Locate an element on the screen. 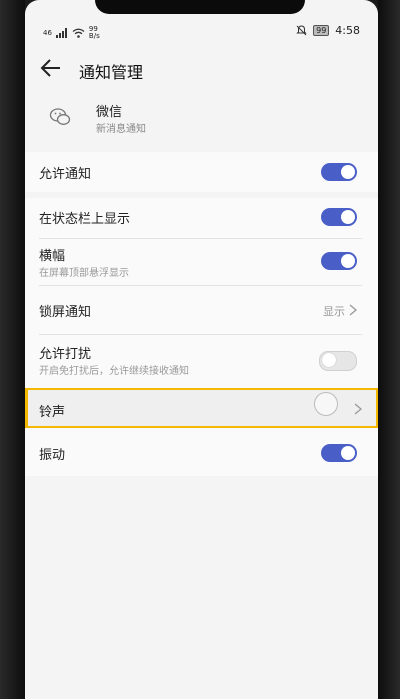 The image size is (400, 699). dnd-sublabel: 开启免打扰后，允许继续接收通知 is located at coordinates (114, 371).